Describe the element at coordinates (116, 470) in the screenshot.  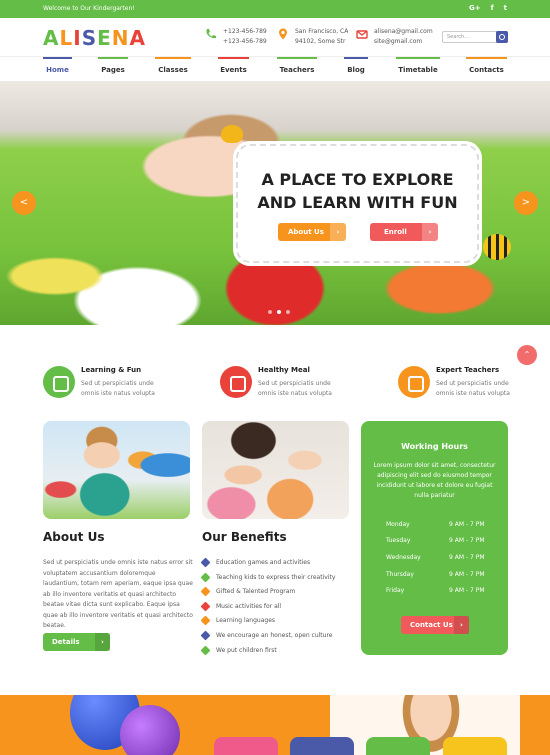
I see `about-photo` at that location.